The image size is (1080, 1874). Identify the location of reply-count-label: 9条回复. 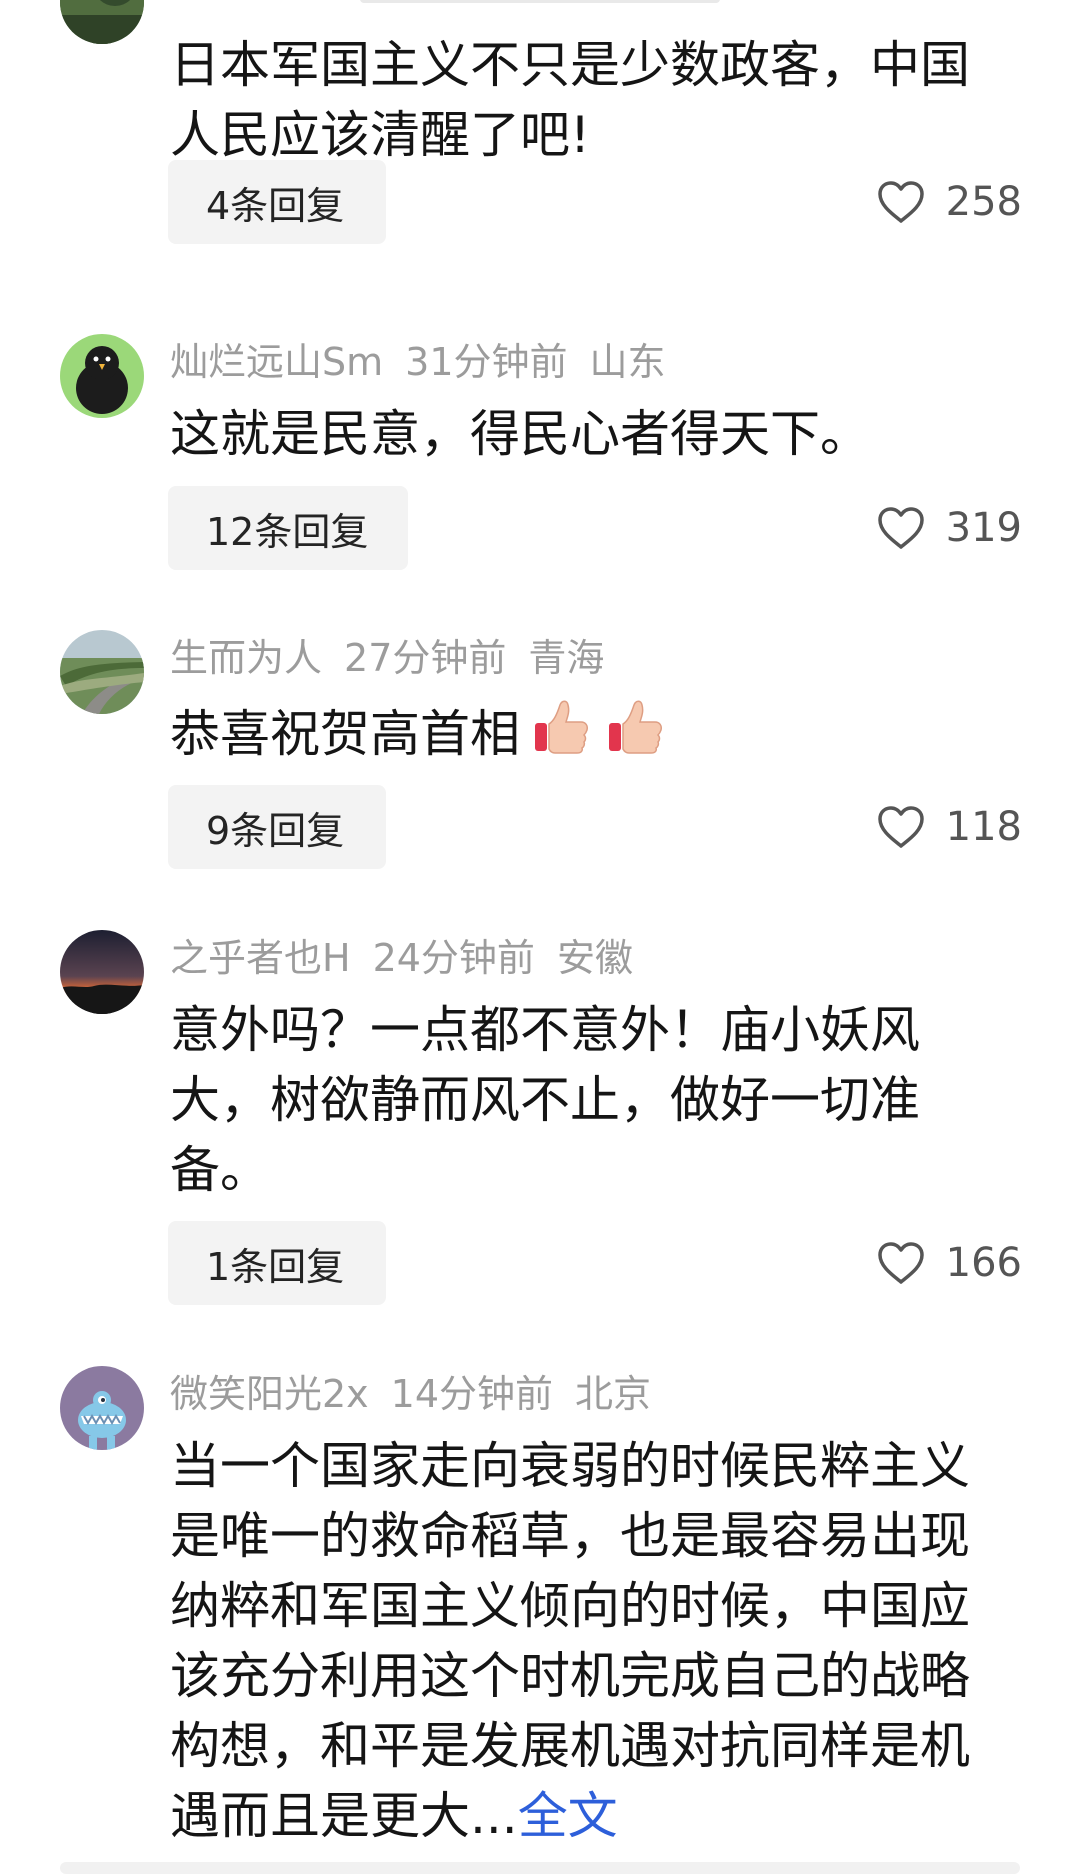
(275, 830).